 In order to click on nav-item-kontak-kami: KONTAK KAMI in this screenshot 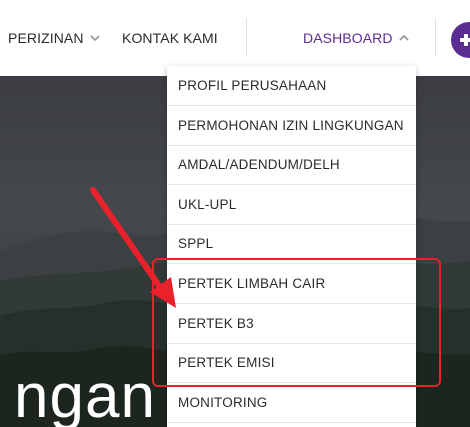, I will do `click(170, 38)`.